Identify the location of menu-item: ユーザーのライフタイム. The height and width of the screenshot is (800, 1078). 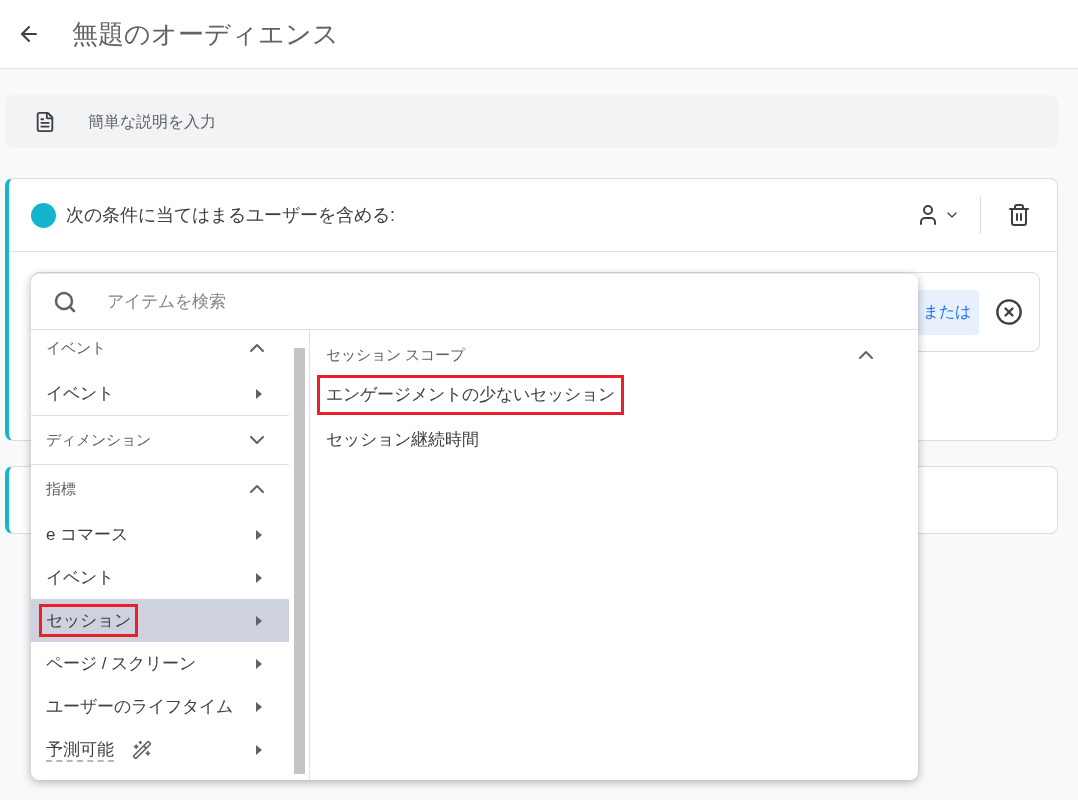
(160, 706).